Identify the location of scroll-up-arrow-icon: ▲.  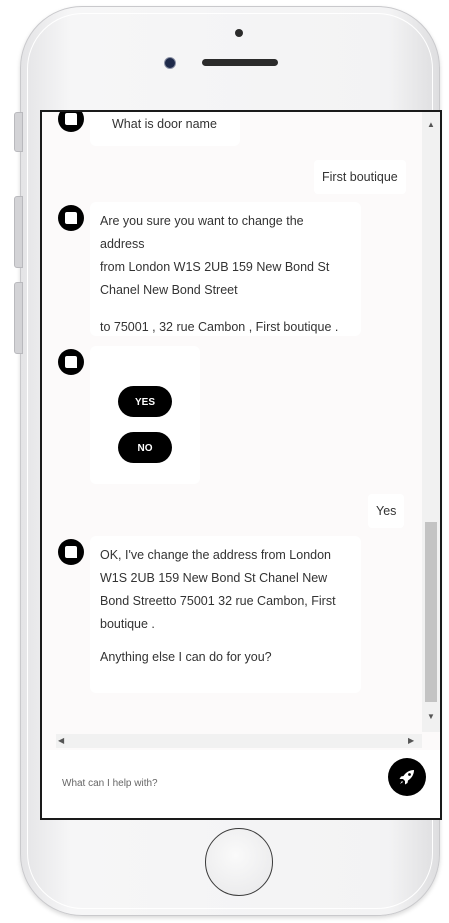
(431, 125).